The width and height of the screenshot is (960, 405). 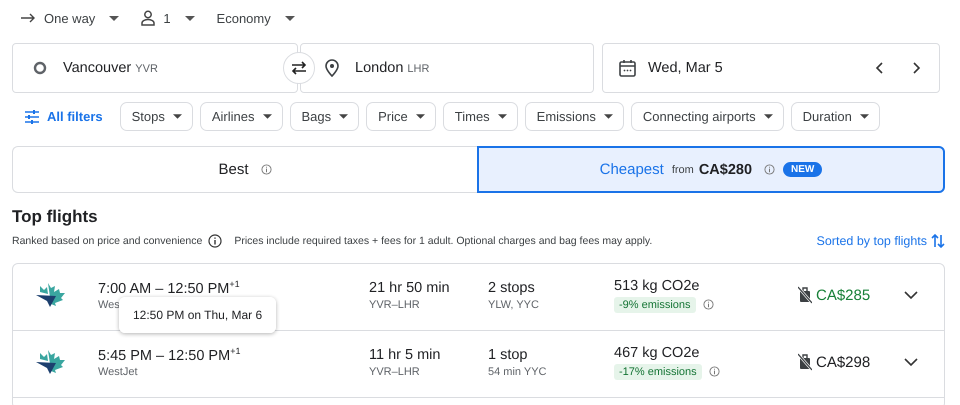 What do you see at coordinates (627, 68) in the screenshot?
I see `calendar-icon` at bounding box center [627, 68].